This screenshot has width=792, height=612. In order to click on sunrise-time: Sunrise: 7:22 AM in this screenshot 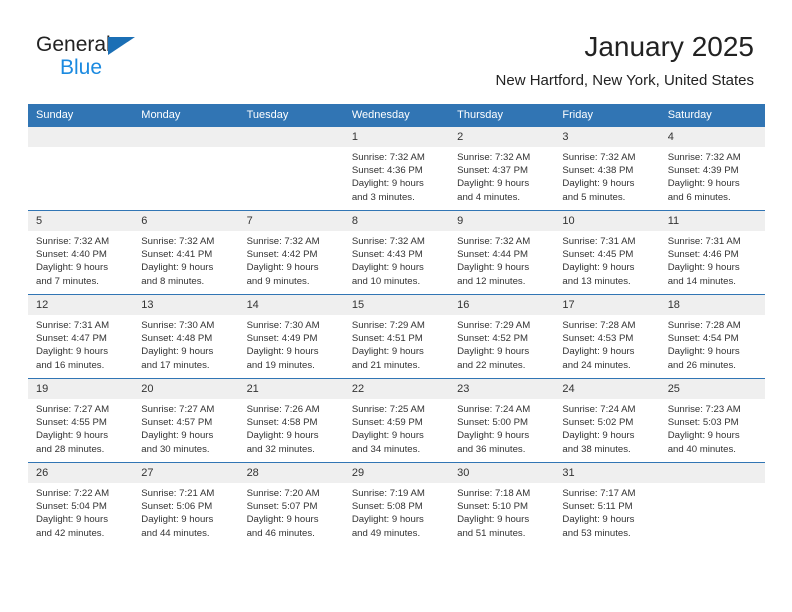, I will do `click(73, 493)`.